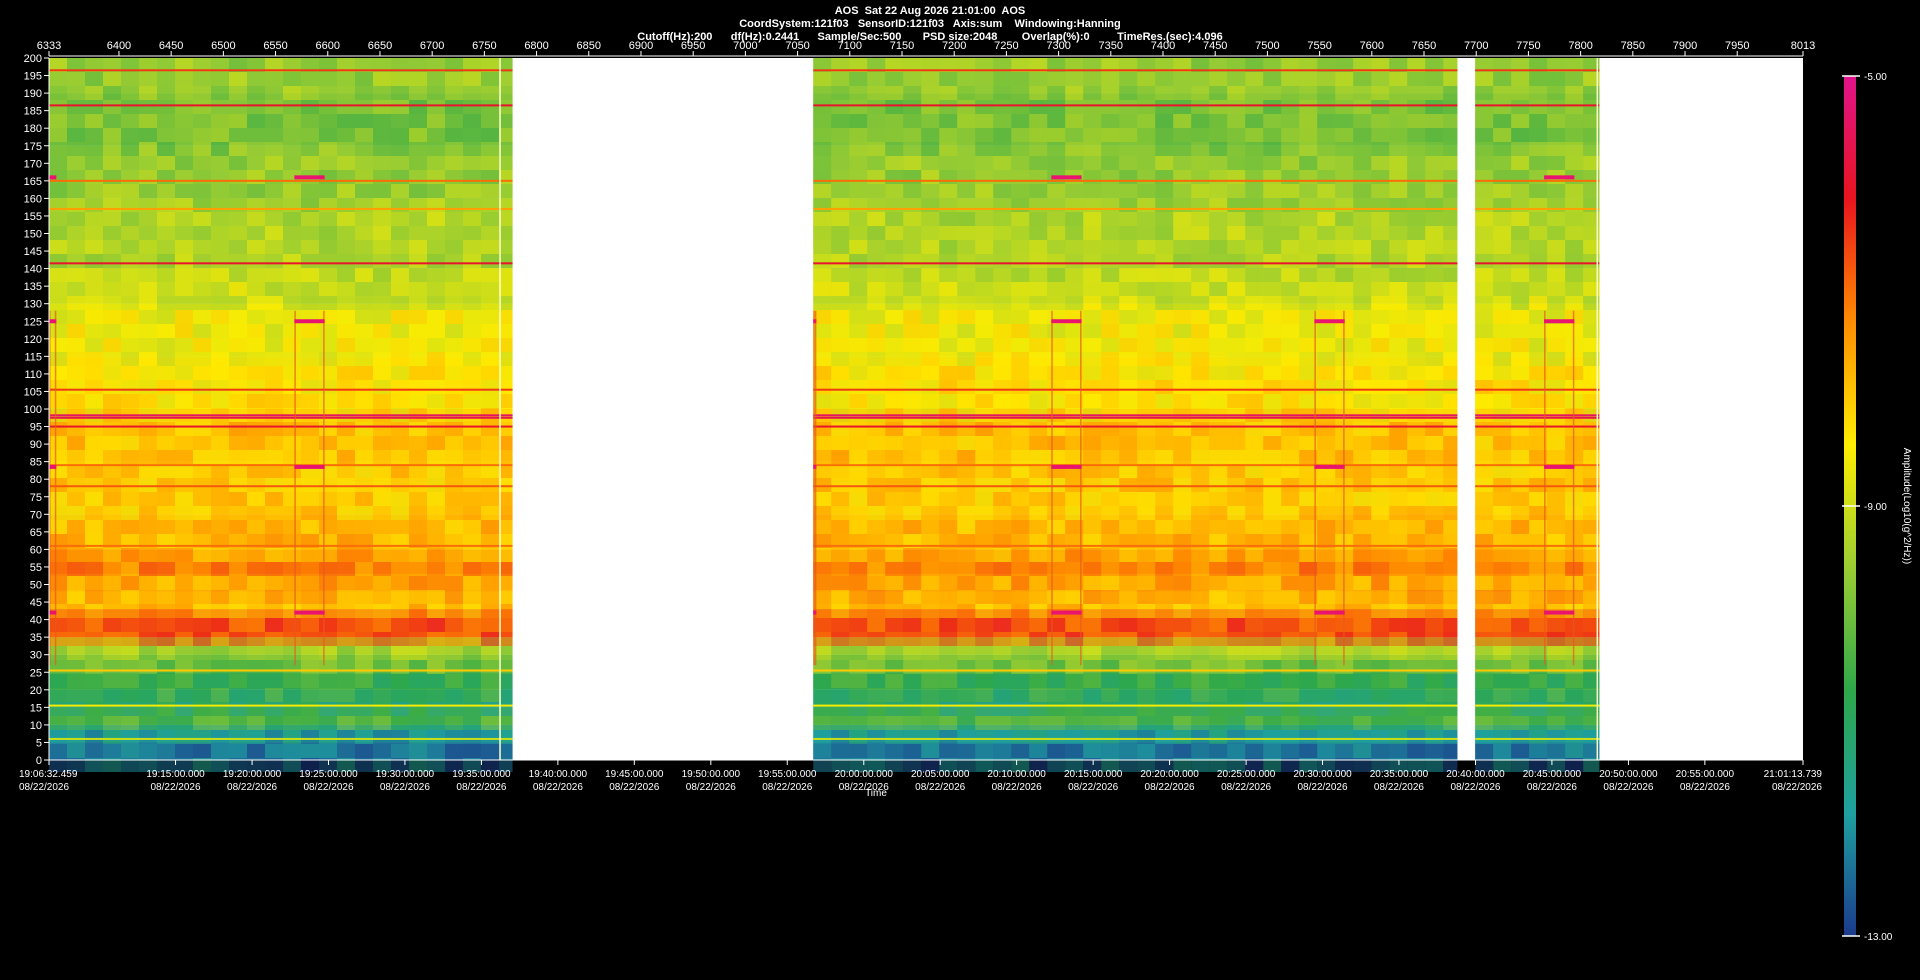 This screenshot has width=1920, height=980. What do you see at coordinates (309, 177) in the screenshot?
I see `burst-tone` at bounding box center [309, 177].